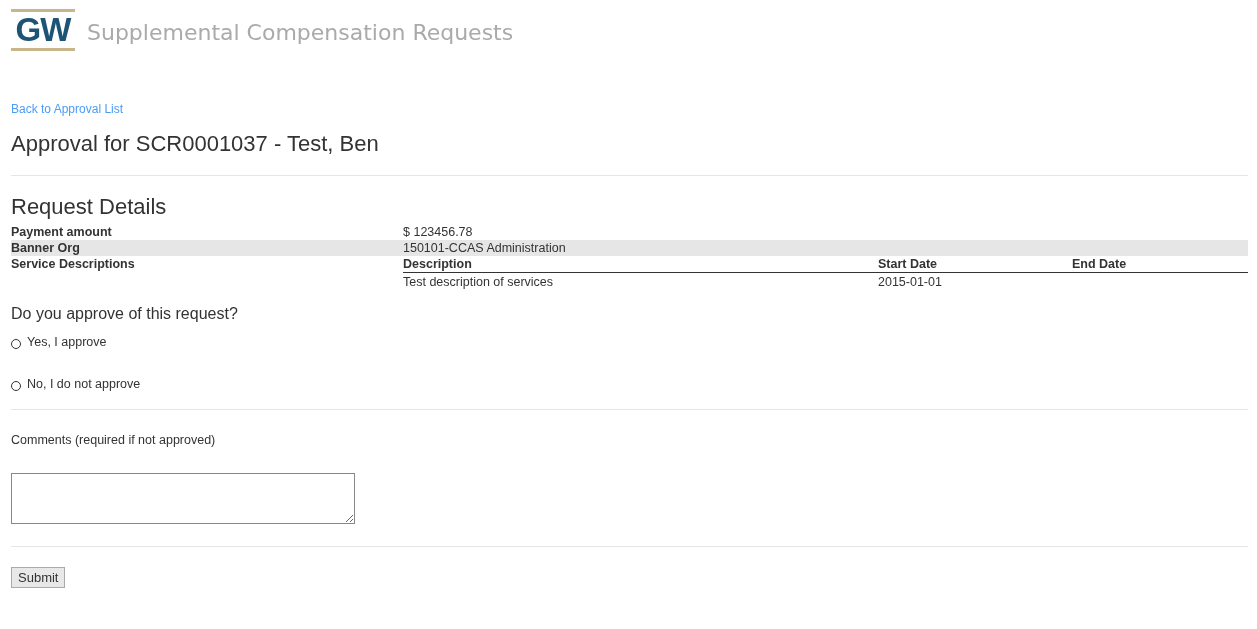  Describe the element at coordinates (478, 282) in the screenshot. I see `table-cell: Test description of services` at that location.